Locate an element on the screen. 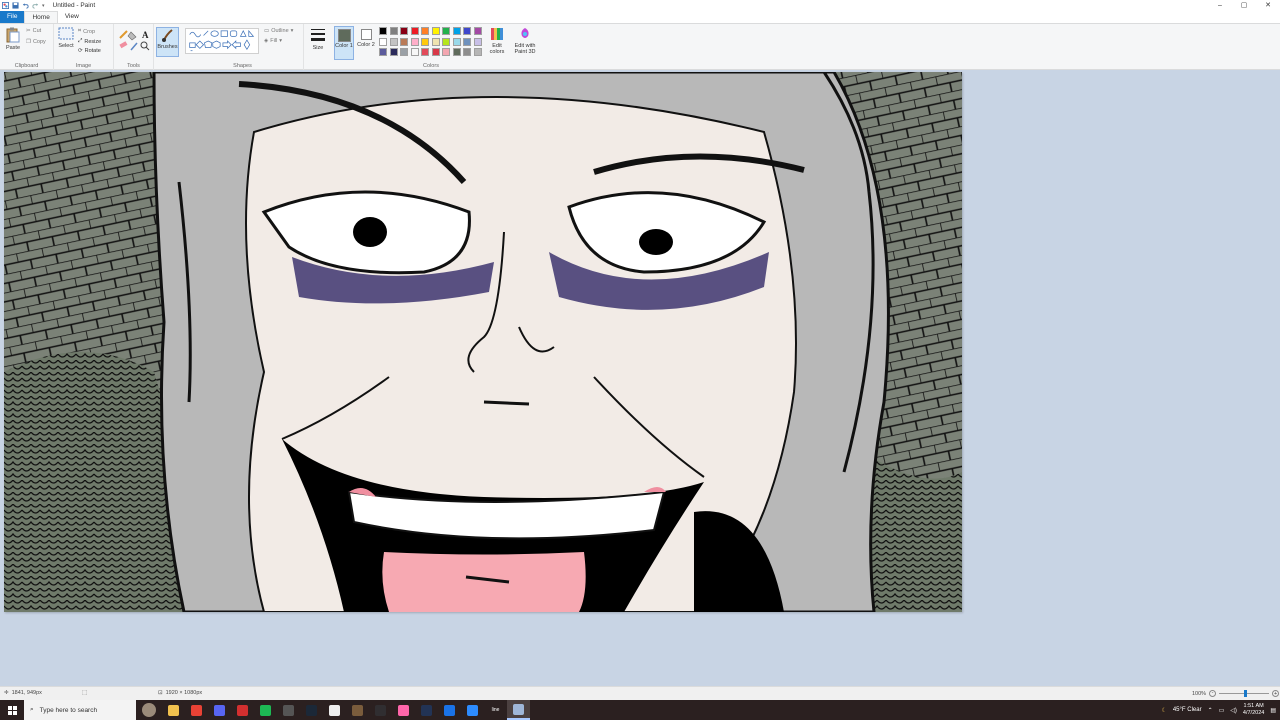 The image size is (1280, 720). undo-icon is located at coordinates (25, 5).